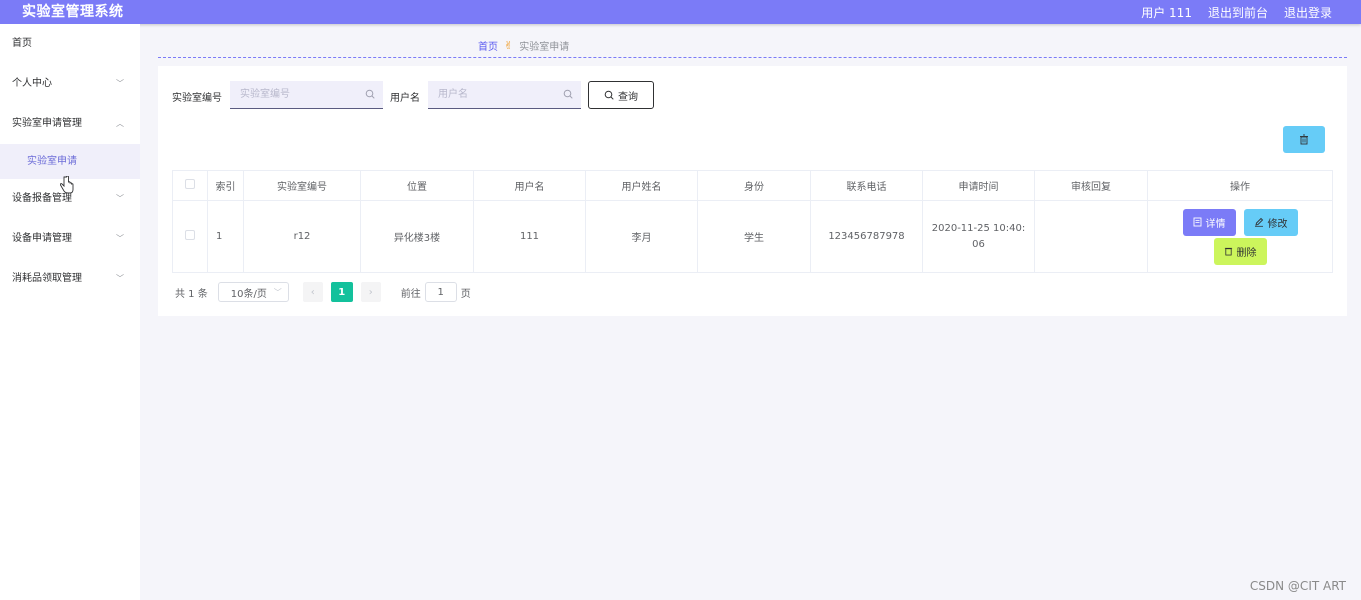  I want to click on page-size-value: 10条/页, so click(248, 294).